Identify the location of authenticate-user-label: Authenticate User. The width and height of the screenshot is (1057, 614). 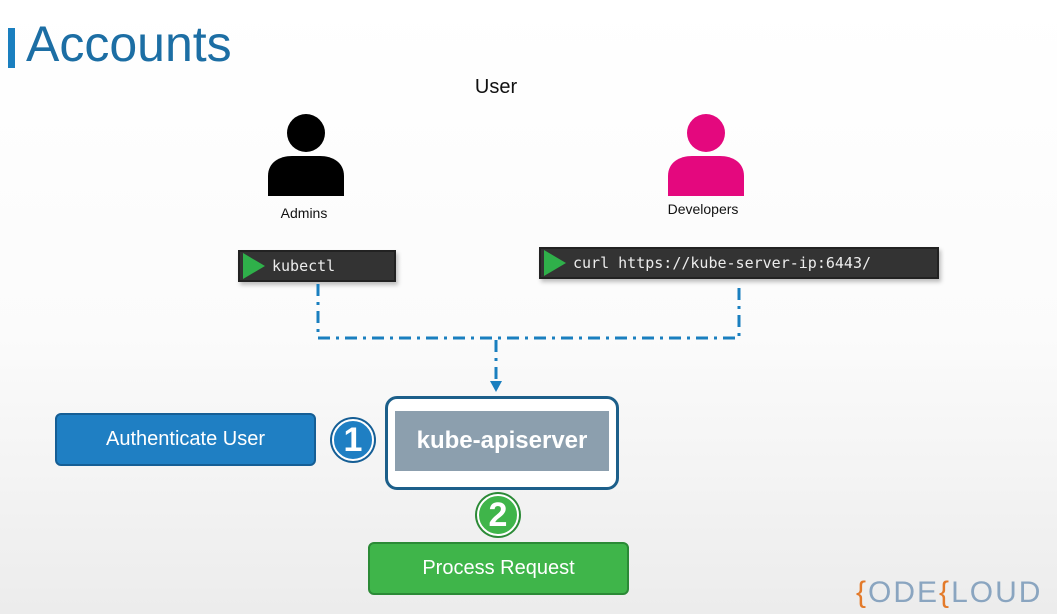
(185, 439).